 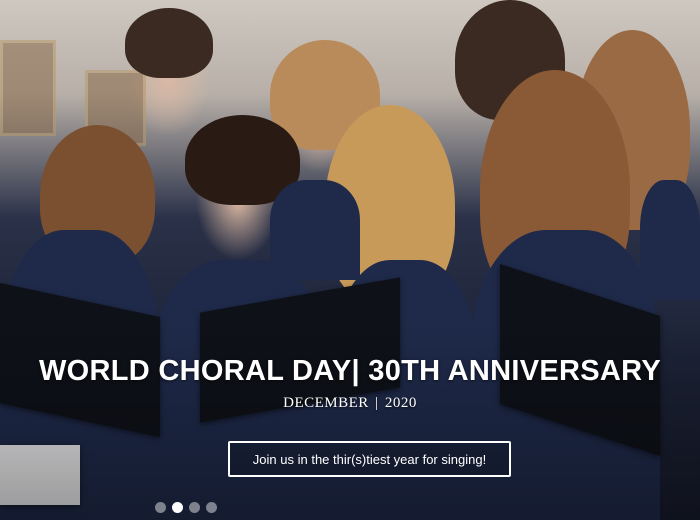 What do you see at coordinates (349, 371) in the screenshot?
I see `hero-title: WORLD CHORAL DAY| 30TH ANNIVERSARY` at bounding box center [349, 371].